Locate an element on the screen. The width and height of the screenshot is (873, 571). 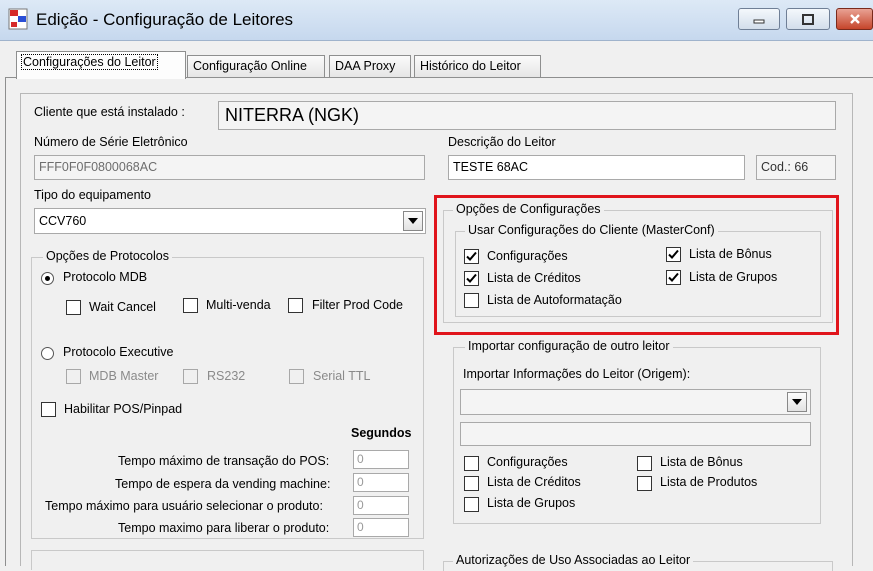
timeout-pos-label: Tempo máximo de transação do POS: is located at coordinates (224, 461).